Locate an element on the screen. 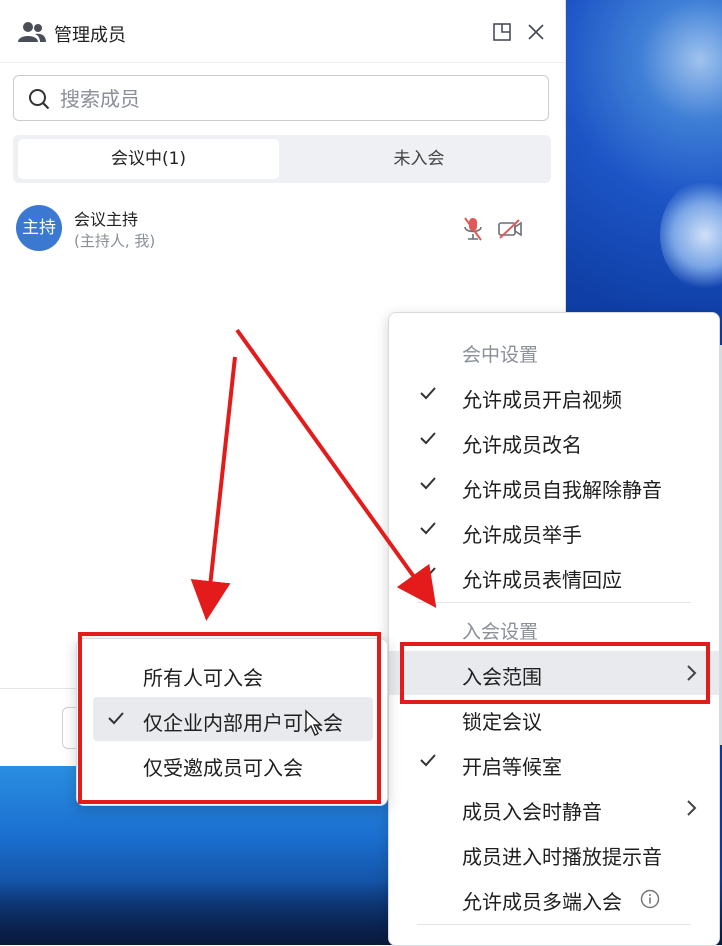 The width and height of the screenshot is (722, 946). close-icon is located at coordinates (536, 32).